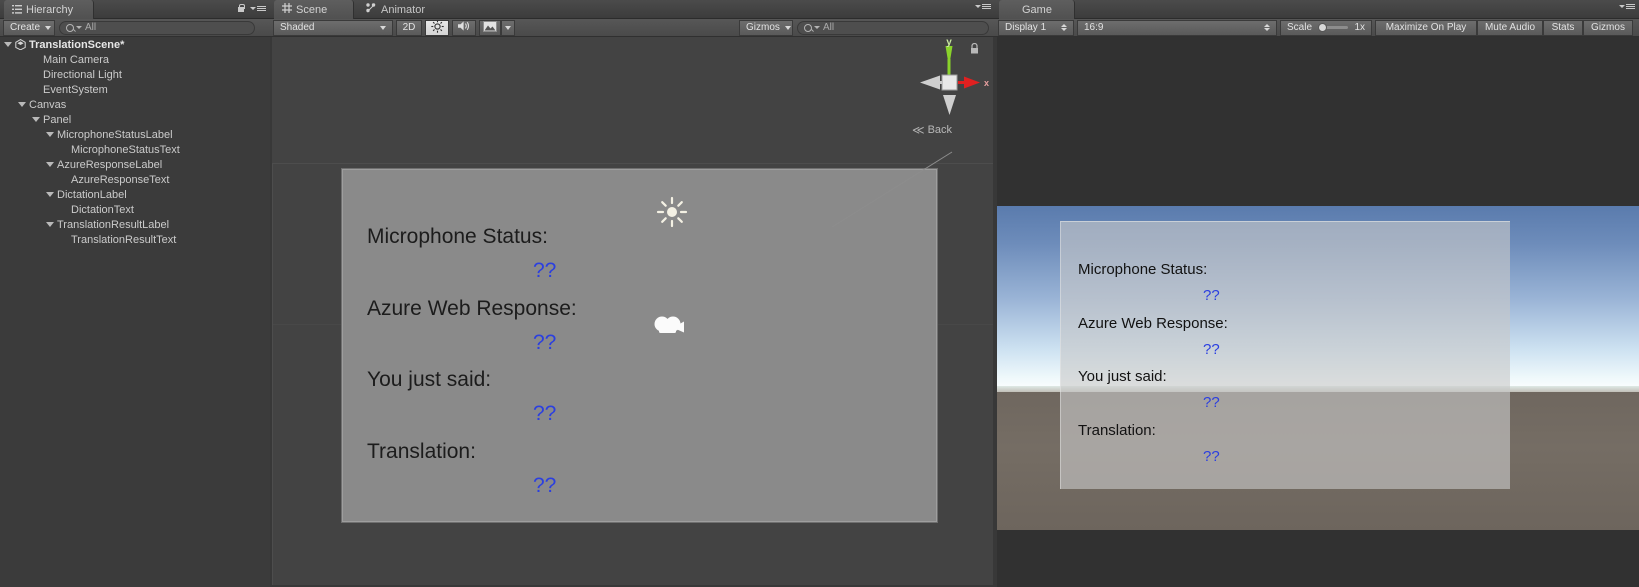  What do you see at coordinates (110, 164) in the screenshot?
I see `hierarchy-item-label: AzureResponseLabel` at bounding box center [110, 164].